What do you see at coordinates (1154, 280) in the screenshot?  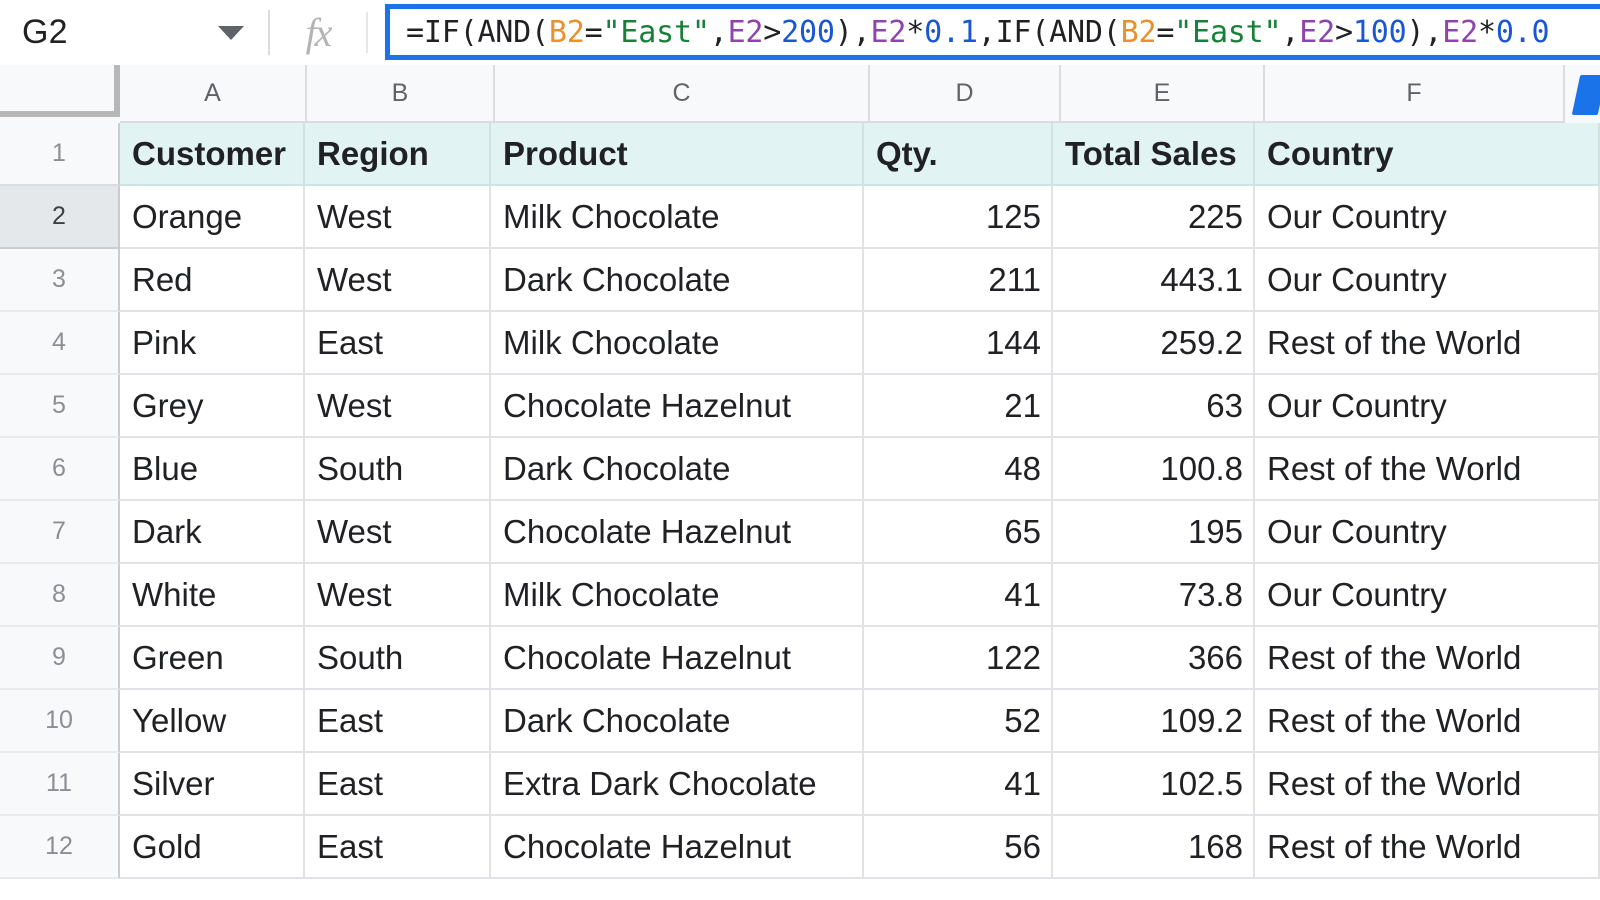 I see `data-cell: 443.1` at bounding box center [1154, 280].